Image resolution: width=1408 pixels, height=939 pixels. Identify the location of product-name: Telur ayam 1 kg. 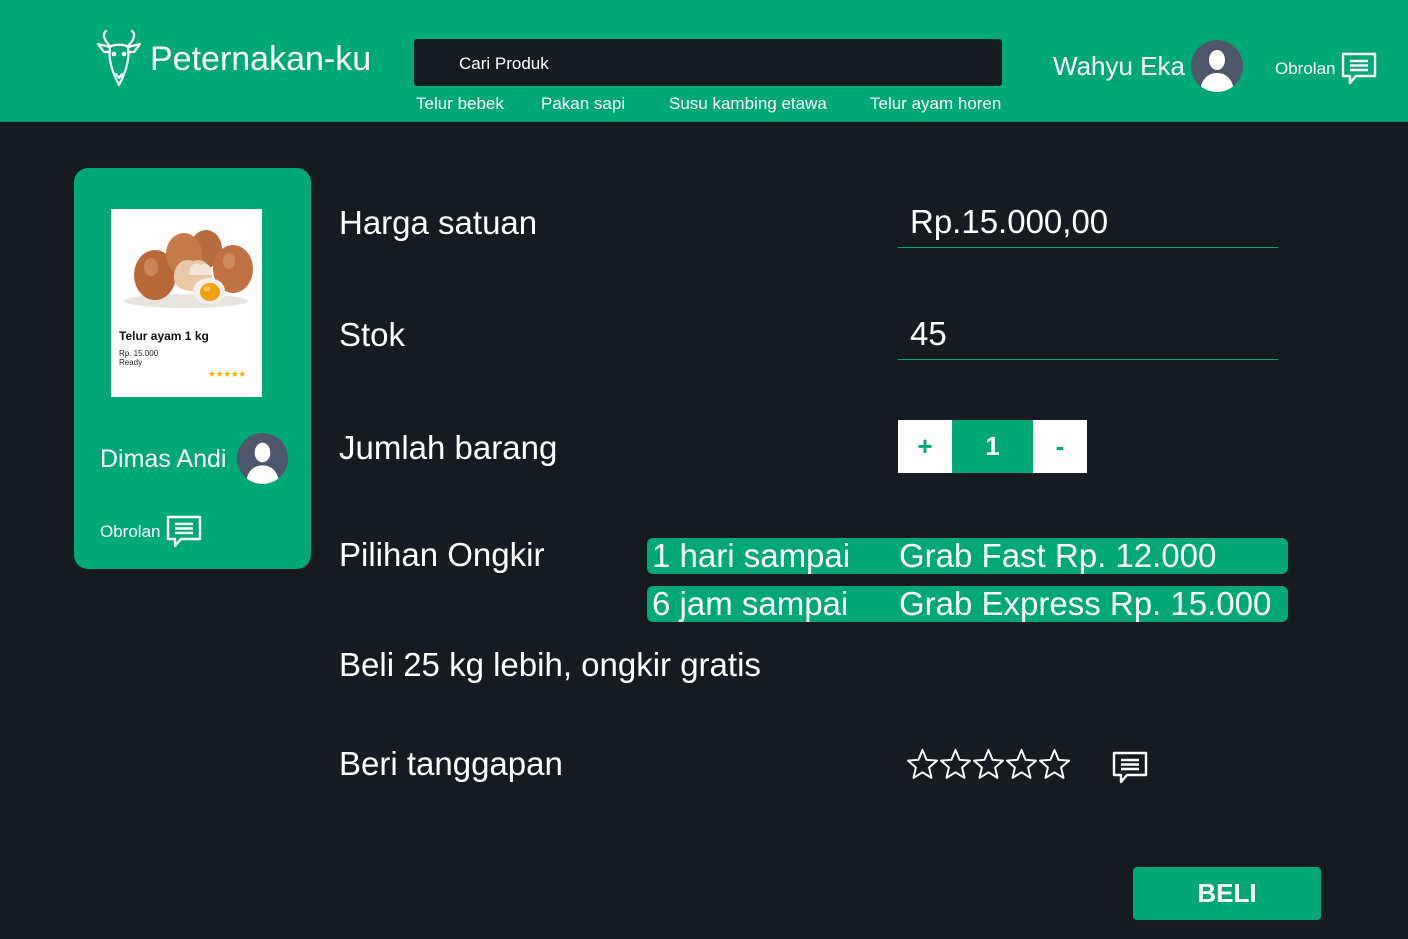
(164, 336).